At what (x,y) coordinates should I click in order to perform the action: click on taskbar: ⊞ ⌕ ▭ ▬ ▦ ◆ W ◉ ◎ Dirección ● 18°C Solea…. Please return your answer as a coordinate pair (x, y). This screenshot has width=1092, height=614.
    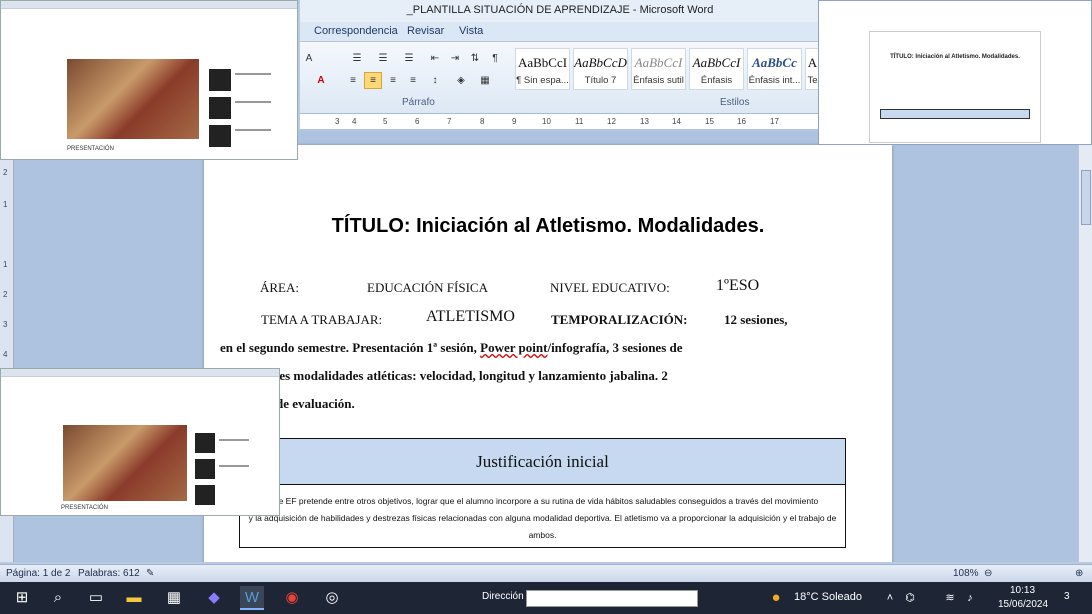
    Looking at the image, I should click on (546, 598).